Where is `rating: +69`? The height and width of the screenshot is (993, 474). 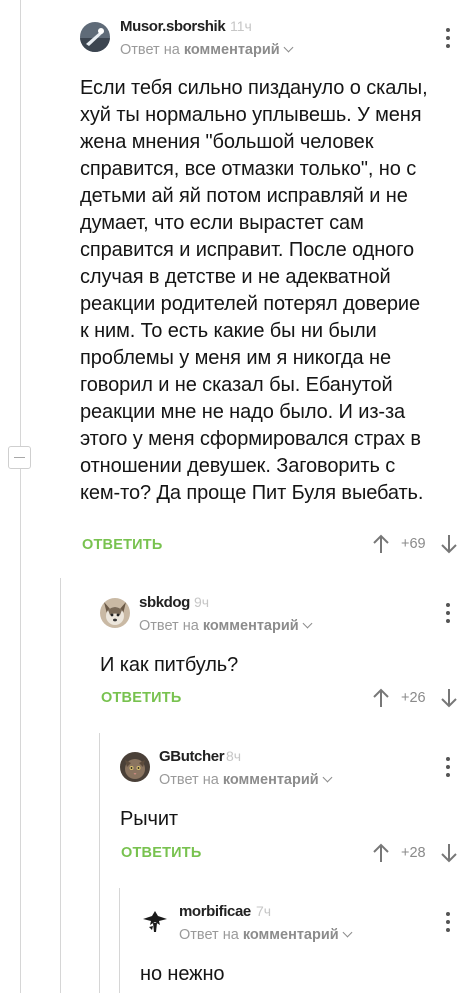 rating: +69 is located at coordinates (413, 544).